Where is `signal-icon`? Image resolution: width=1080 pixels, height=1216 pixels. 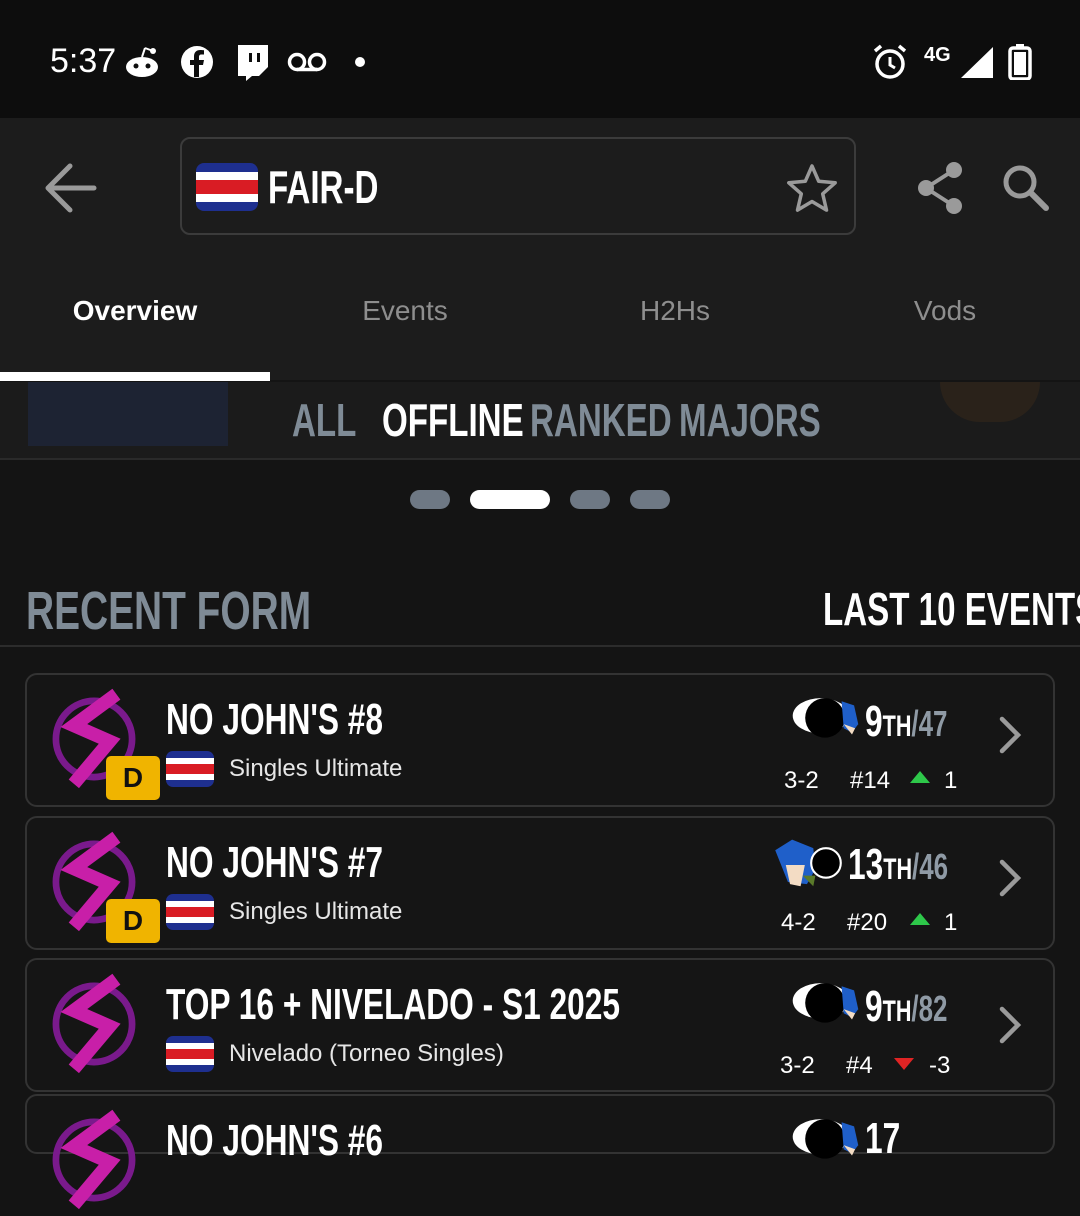
signal-icon is located at coordinates (977, 62).